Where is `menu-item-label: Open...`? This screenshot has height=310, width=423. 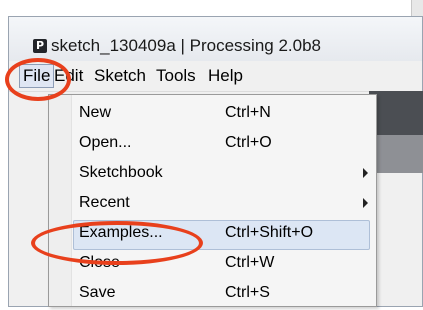 menu-item-label: Open... is located at coordinates (105, 142).